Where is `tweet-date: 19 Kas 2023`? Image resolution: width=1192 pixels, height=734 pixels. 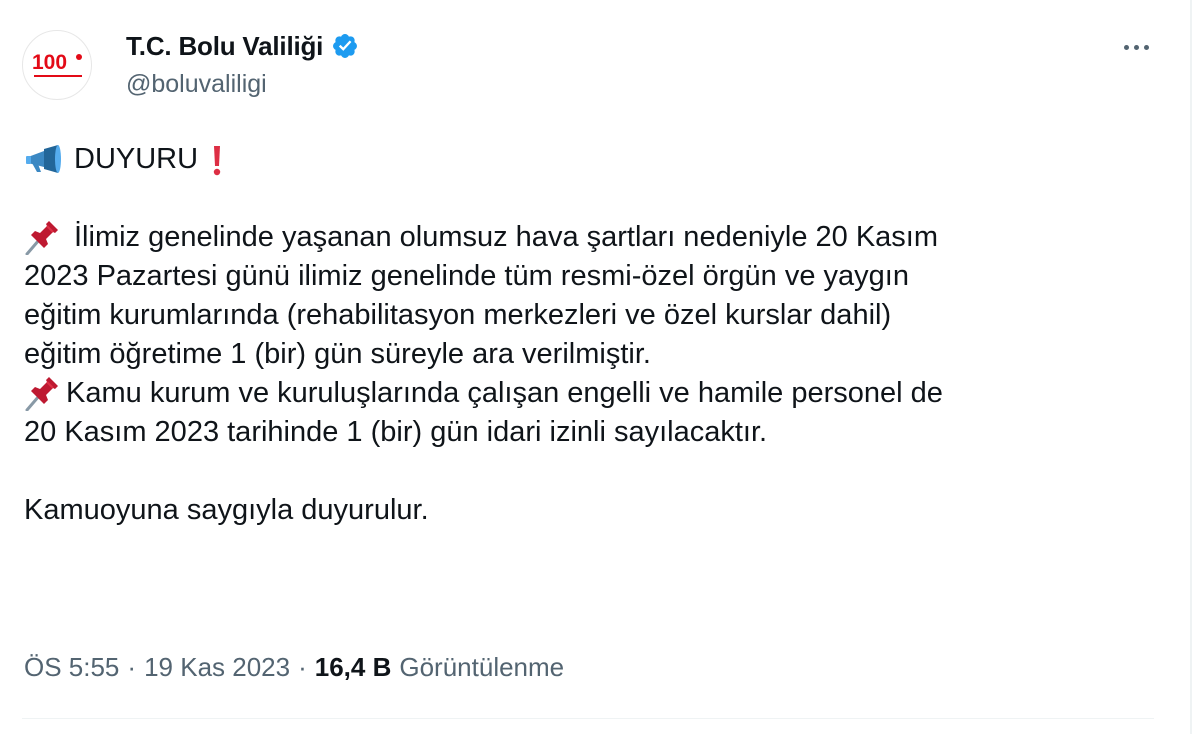
tweet-date: 19 Kas 2023 is located at coordinates (217, 667).